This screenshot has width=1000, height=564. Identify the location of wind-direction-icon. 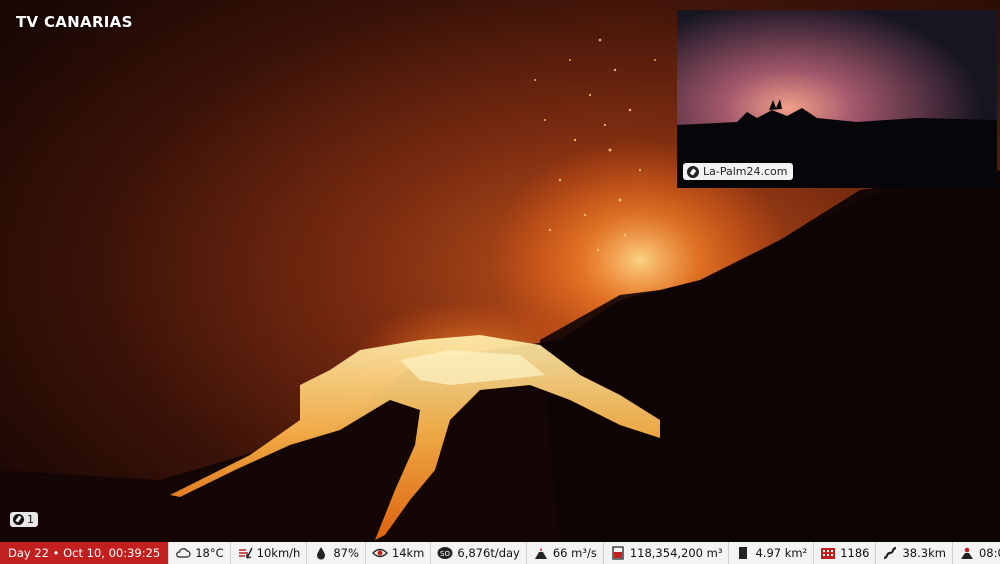
(245, 553).